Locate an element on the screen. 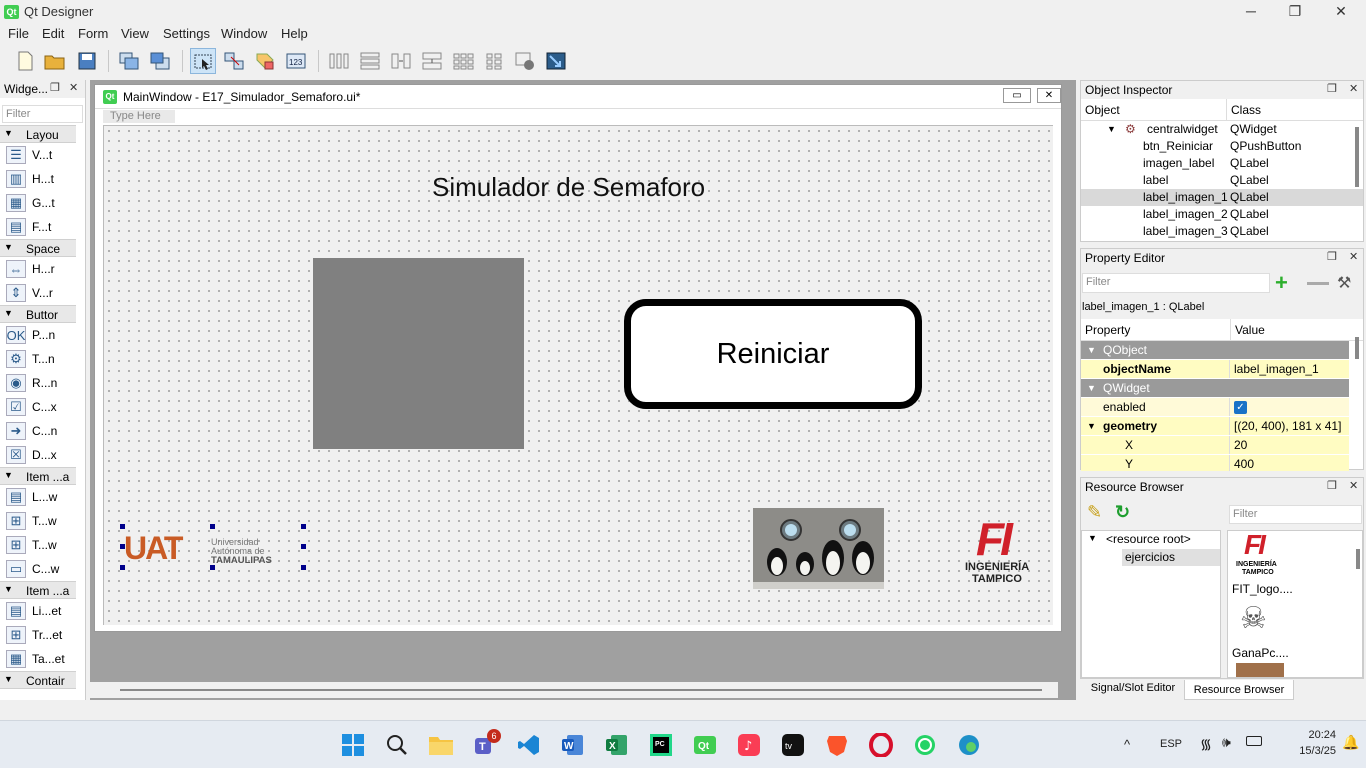 The image size is (1366, 768). resource-fit-logo-thumb: FI INGENIERÍA TAMPICO is located at coordinates (1260, 558).